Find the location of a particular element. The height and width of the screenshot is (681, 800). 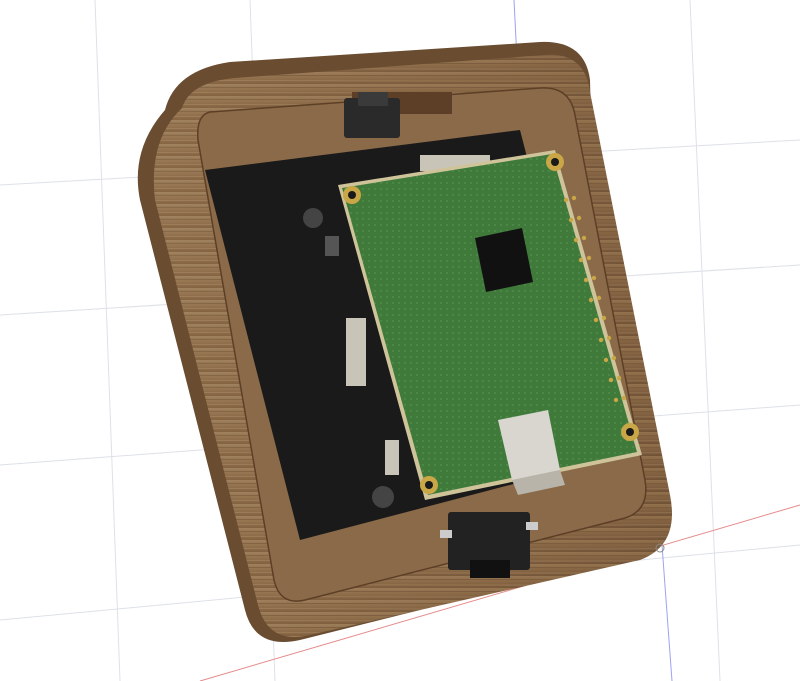

bottom-button-icon is located at coordinates (489, 545).